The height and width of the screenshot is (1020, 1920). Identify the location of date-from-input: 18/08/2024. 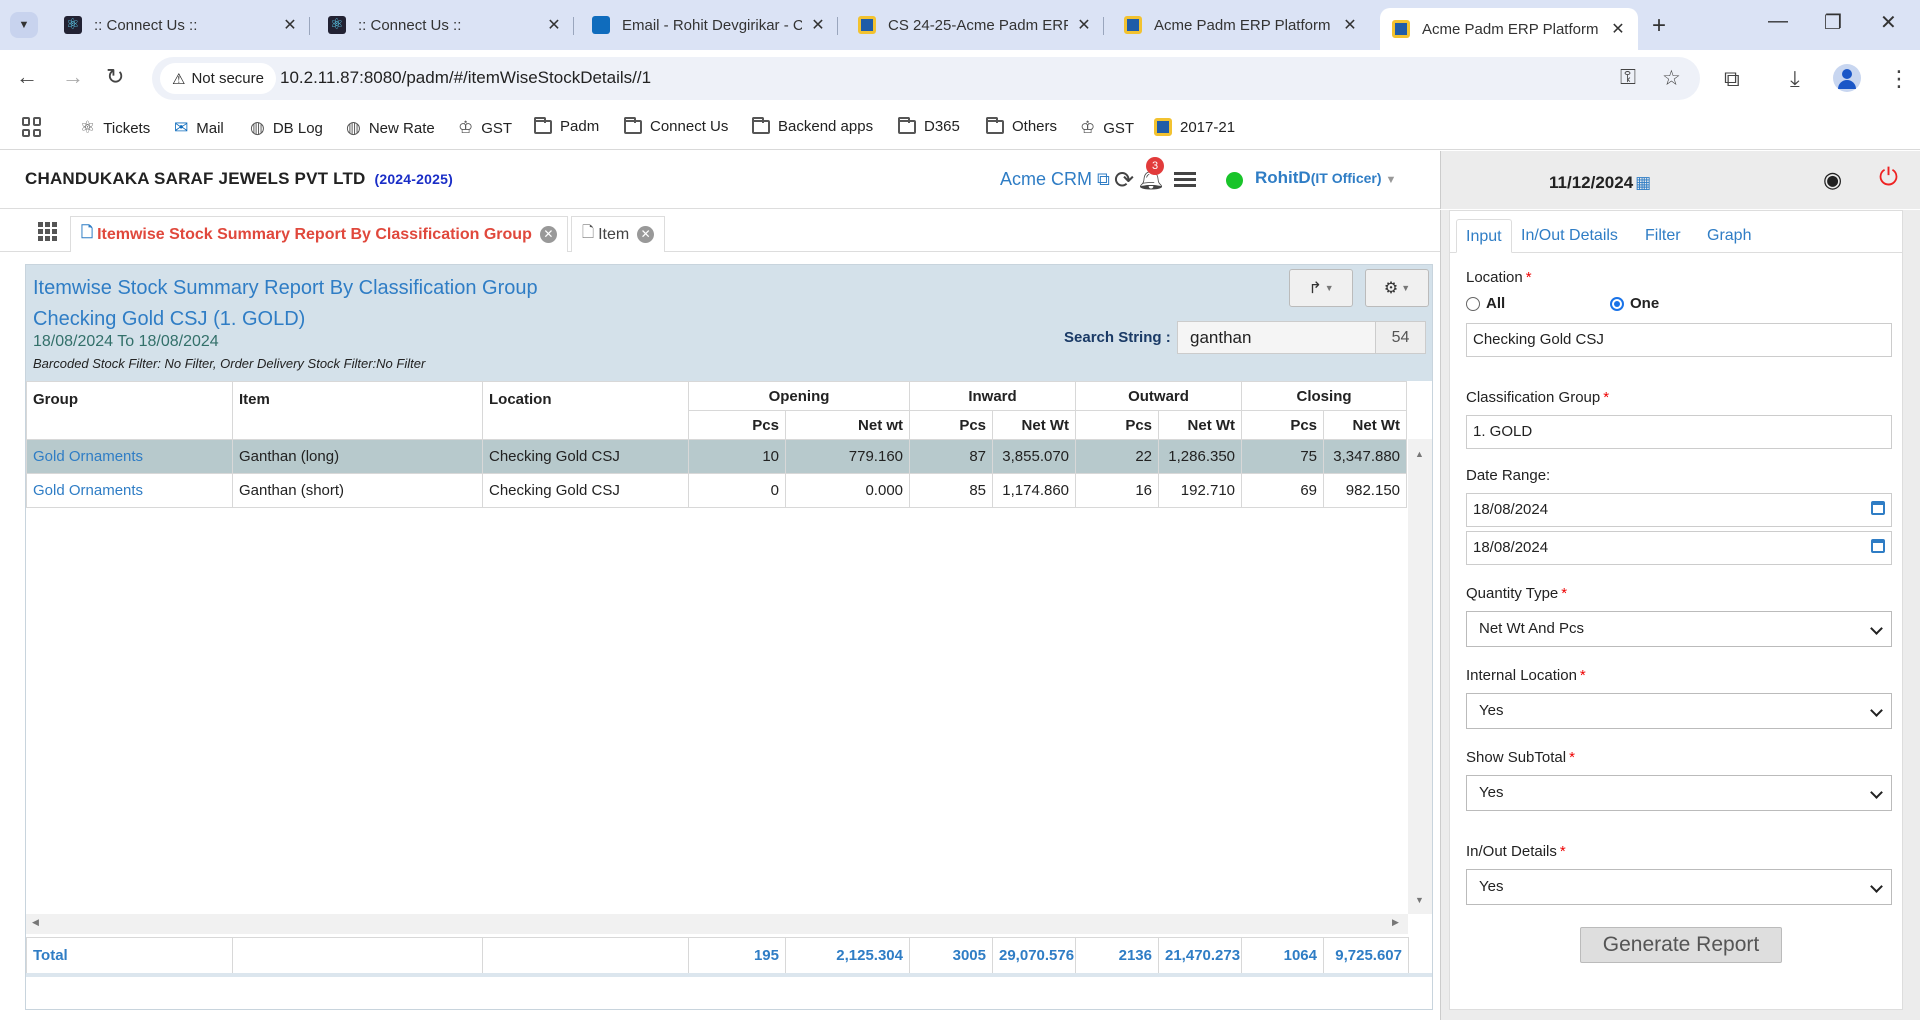
(1679, 510).